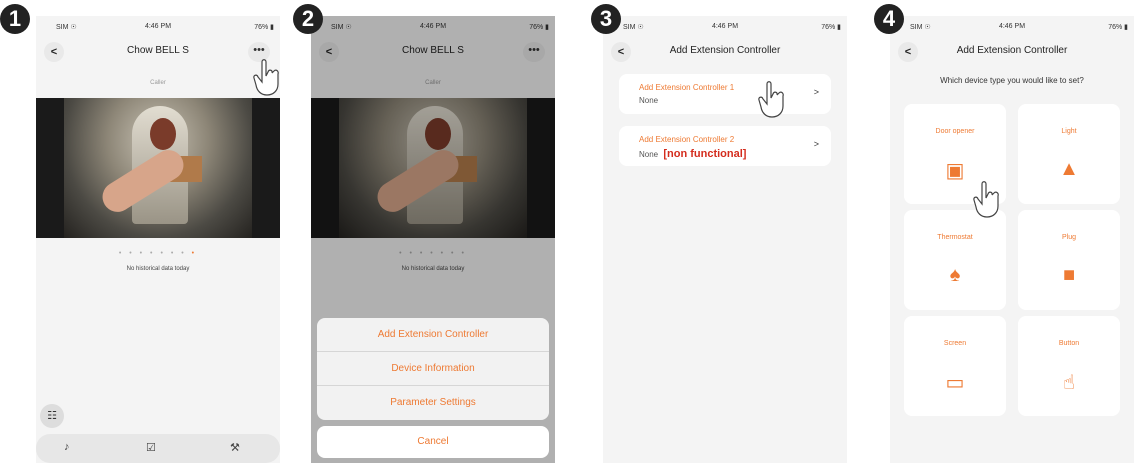 The image size is (1137, 467). Describe the element at coordinates (1069, 260) in the screenshot. I see `device-plug: Plug ■` at that location.